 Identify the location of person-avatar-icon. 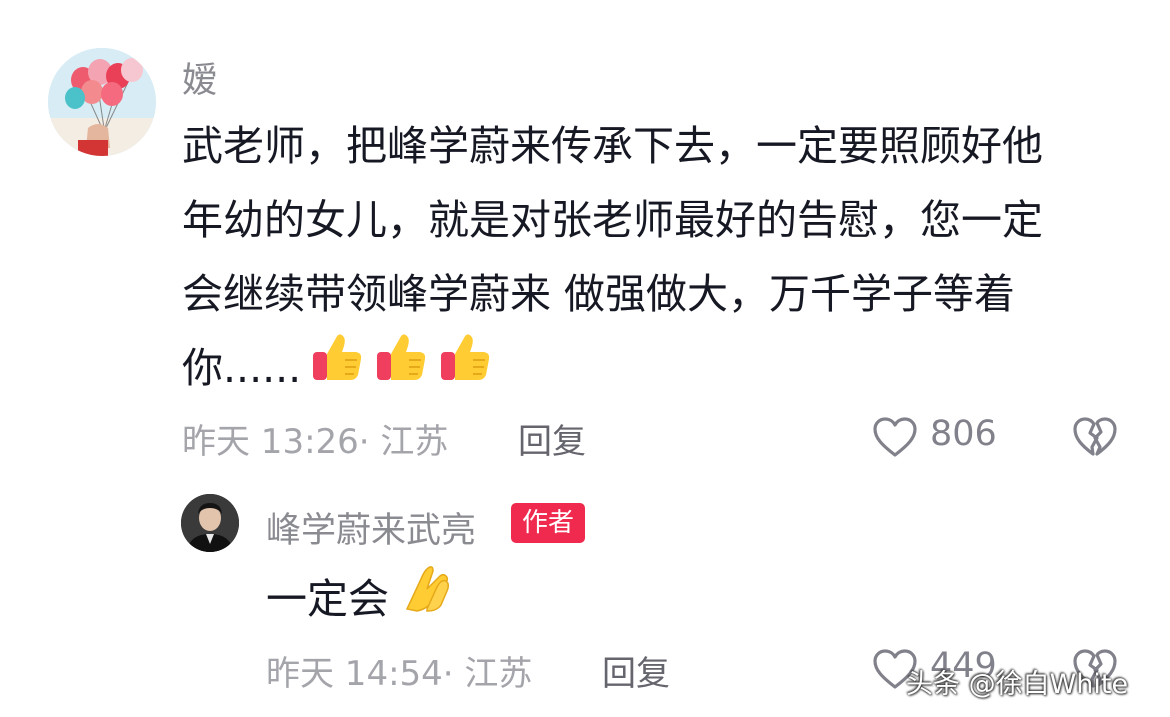
(210, 523).